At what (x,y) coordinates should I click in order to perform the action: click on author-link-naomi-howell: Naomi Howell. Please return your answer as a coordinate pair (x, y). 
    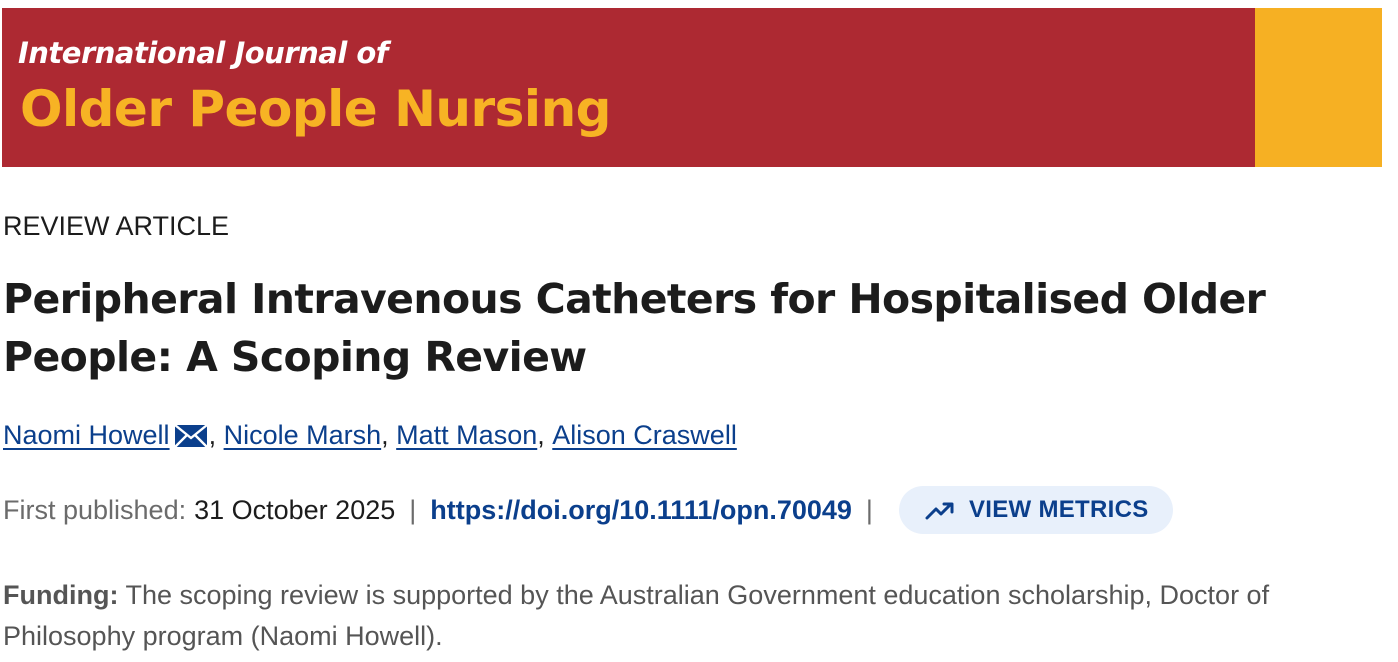
    Looking at the image, I should click on (86, 435).